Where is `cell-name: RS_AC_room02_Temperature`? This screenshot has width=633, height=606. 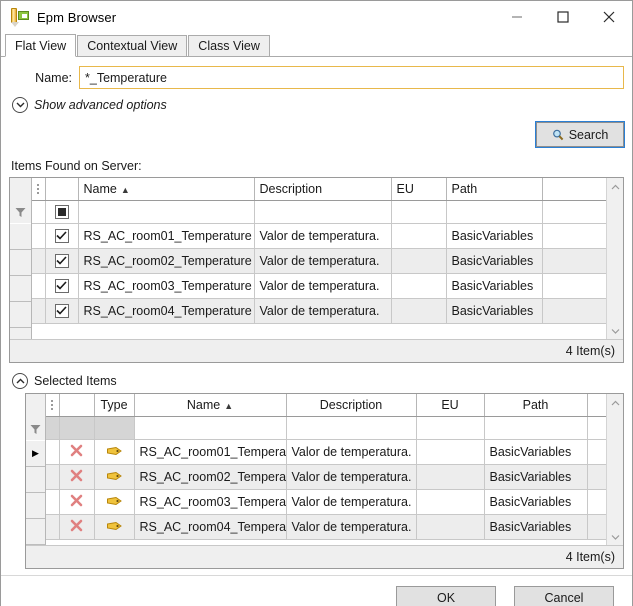 cell-name: RS_AC_room02_Temperature is located at coordinates (210, 477).